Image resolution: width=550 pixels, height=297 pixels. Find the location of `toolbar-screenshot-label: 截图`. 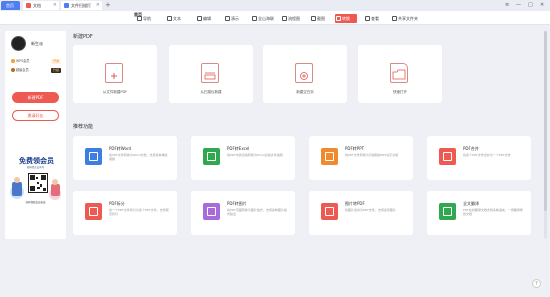

toolbar-screenshot-label: 截图 is located at coordinates (321, 18).